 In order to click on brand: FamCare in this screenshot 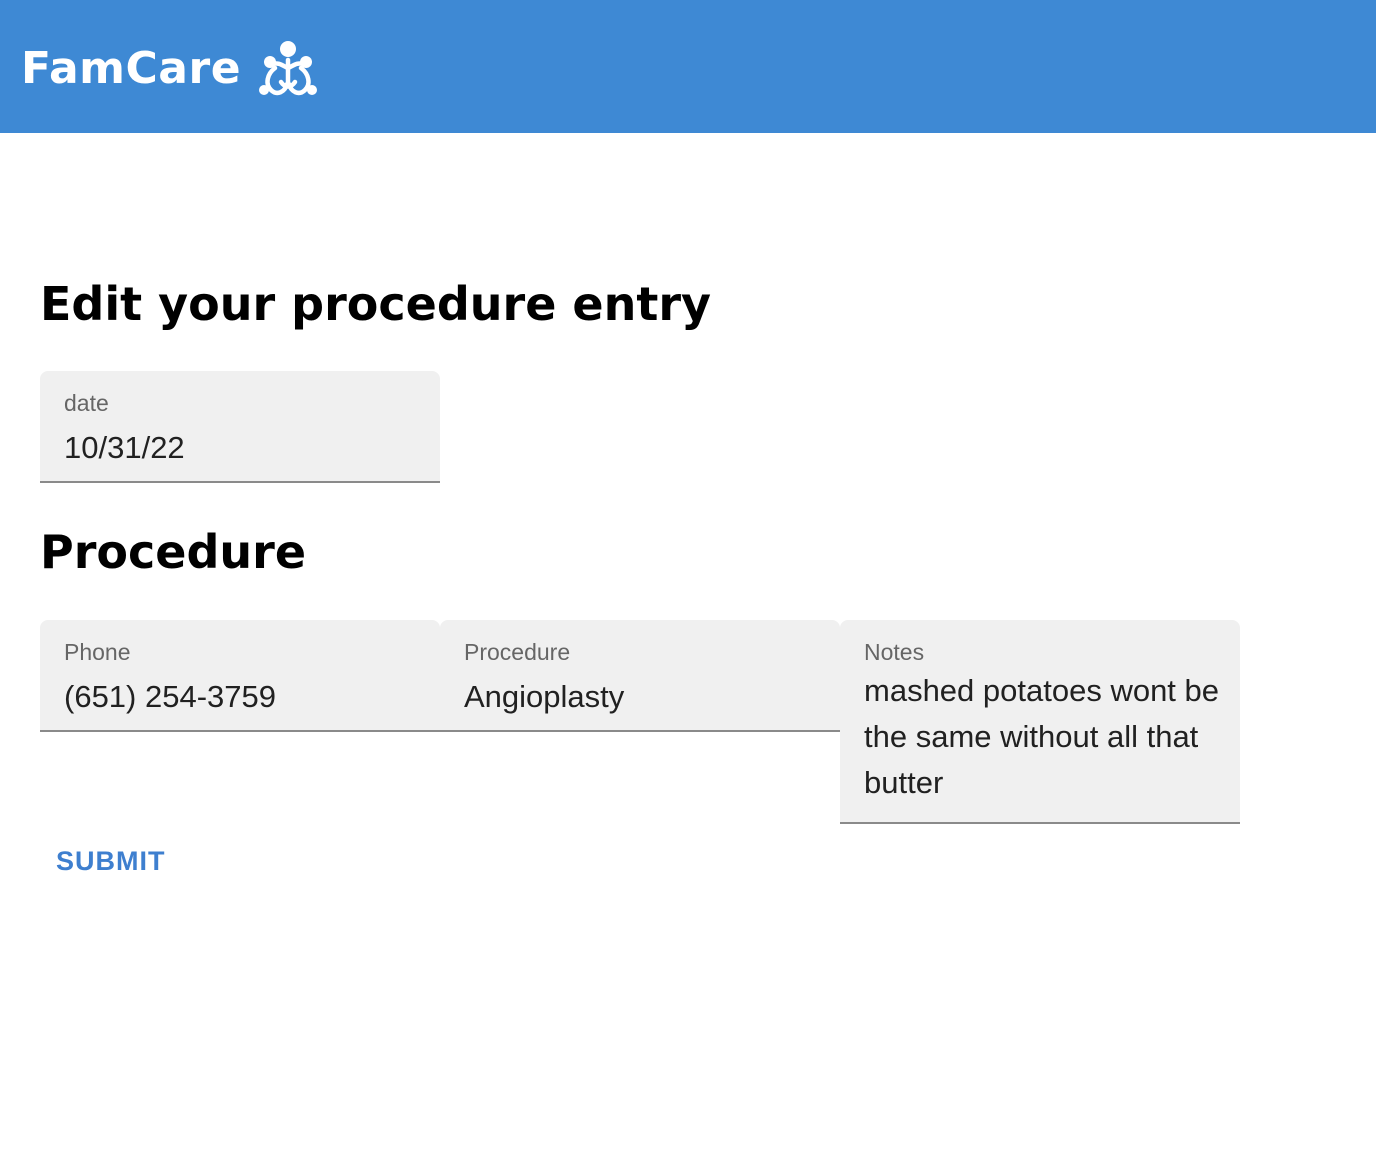, I will do `click(171, 69)`.